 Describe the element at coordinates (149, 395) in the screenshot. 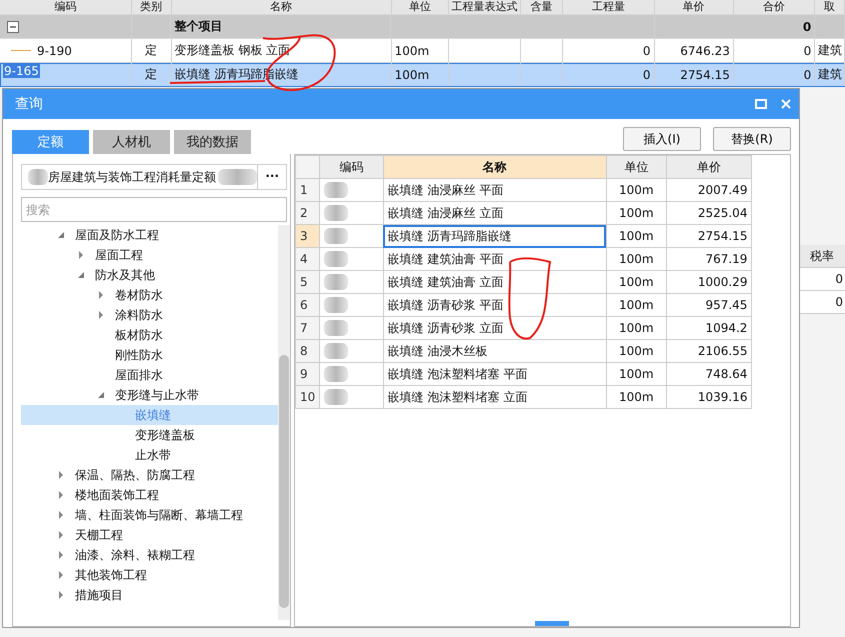

I see `tree-item: 变形缝与止水带` at that location.